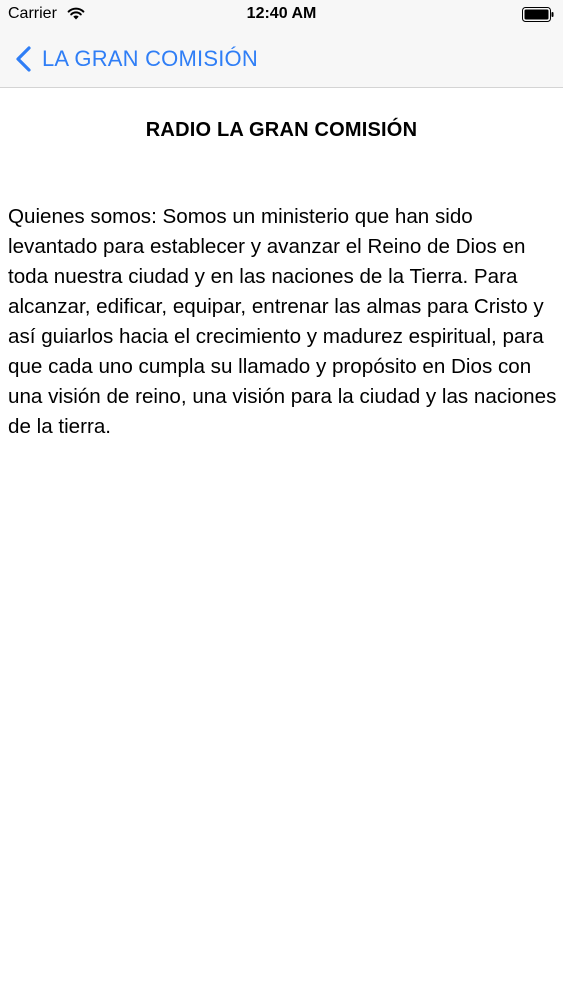 This screenshot has width=563, height=1000. What do you see at coordinates (150, 58) in the screenshot?
I see `back-button-label: LA GRAN COMISIÓN` at bounding box center [150, 58].